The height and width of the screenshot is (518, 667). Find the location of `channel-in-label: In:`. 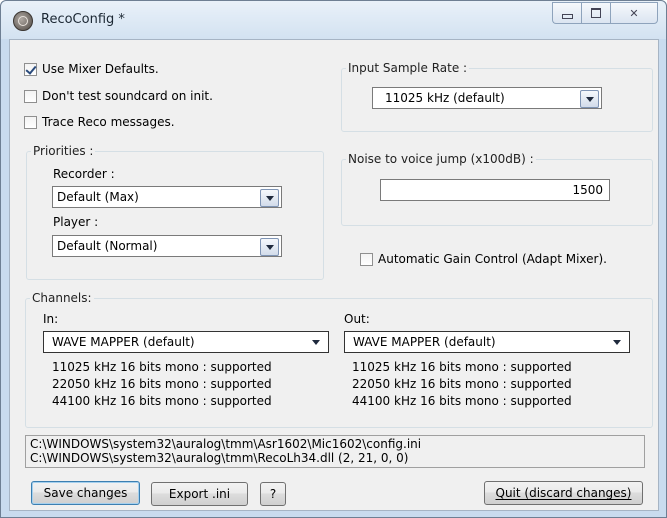

channel-in-label: In: is located at coordinates (51, 319).